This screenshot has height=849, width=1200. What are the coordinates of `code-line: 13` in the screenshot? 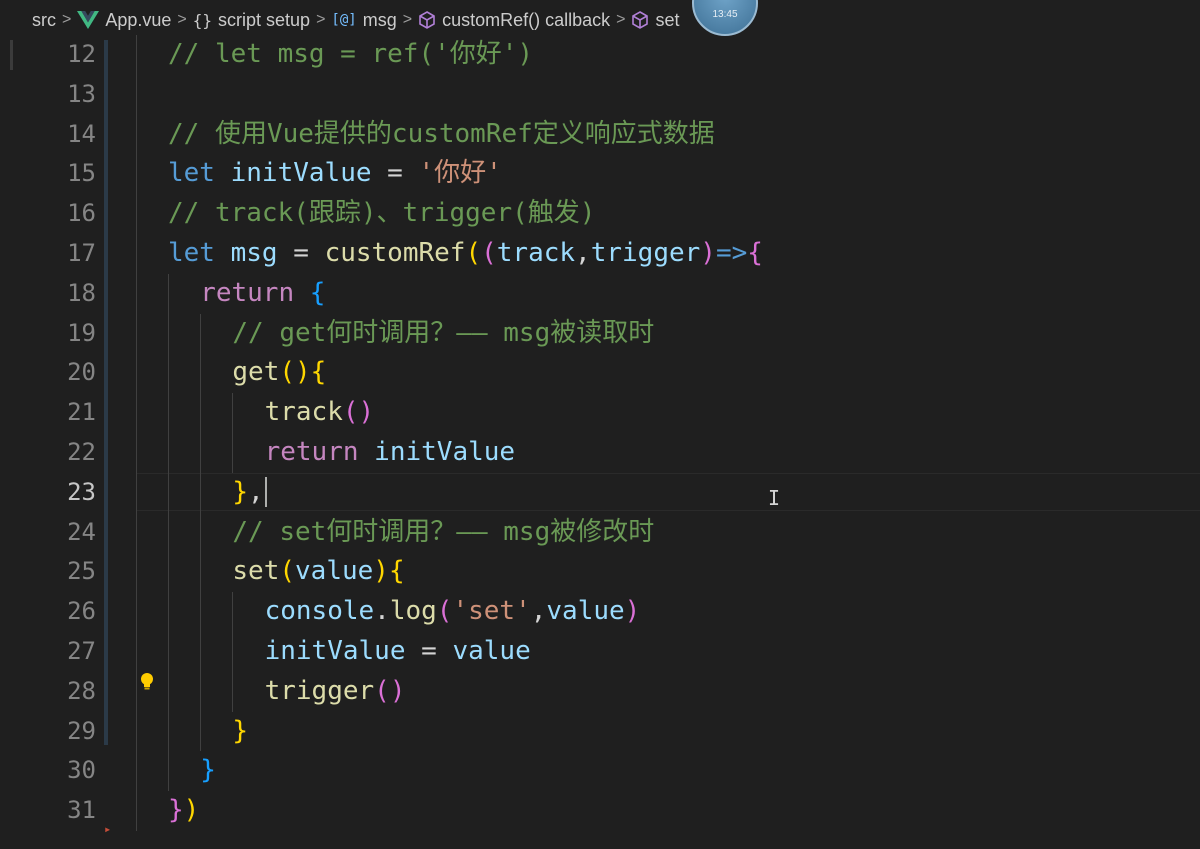 It's located at (600, 94).